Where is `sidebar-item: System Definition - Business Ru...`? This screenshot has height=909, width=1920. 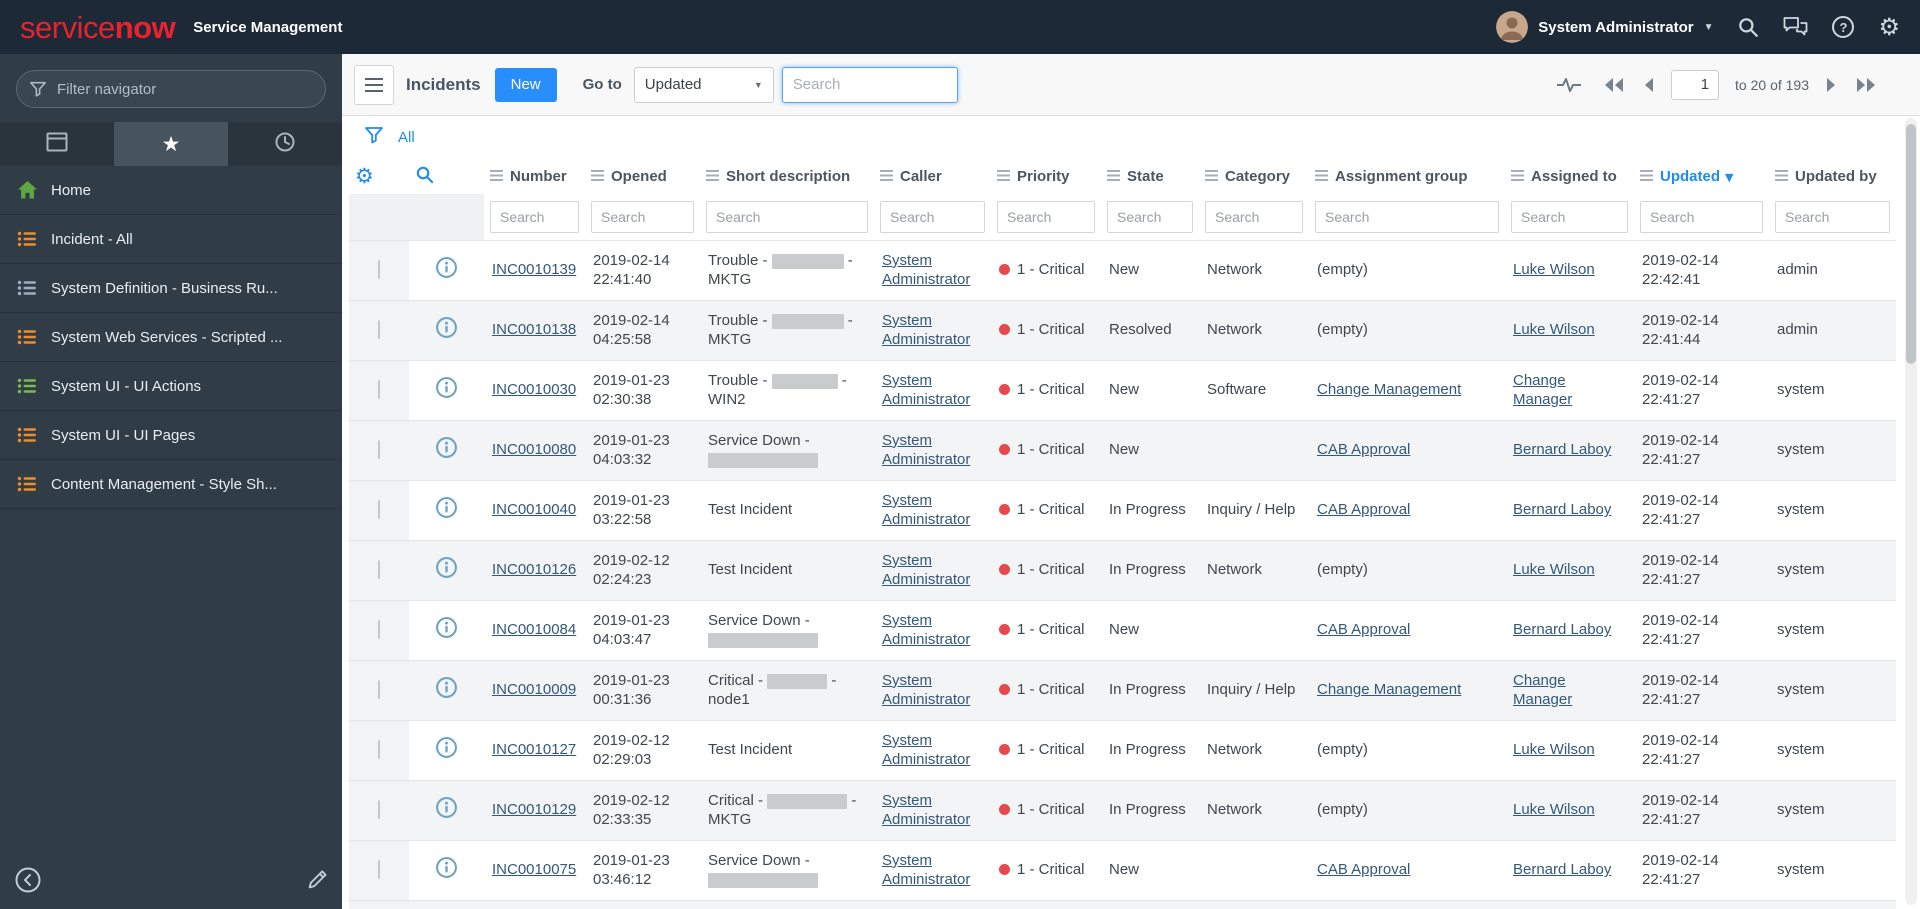 sidebar-item: System Definition - Business Ru... is located at coordinates (171, 288).